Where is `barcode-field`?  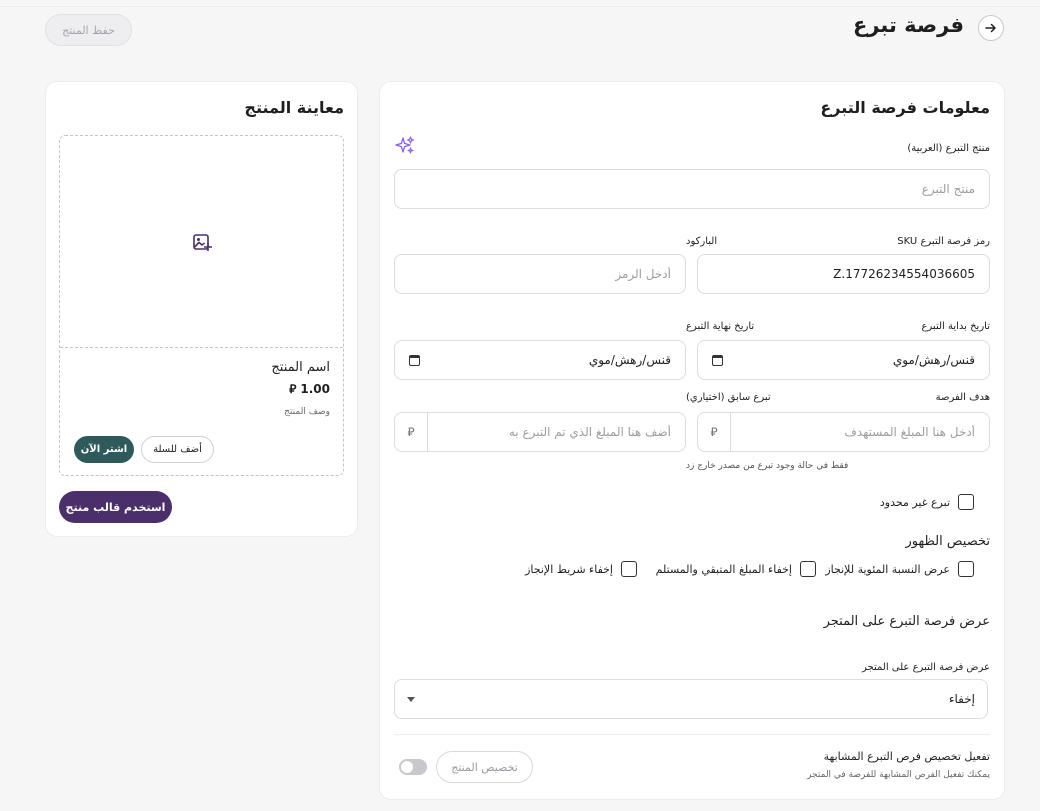 barcode-field is located at coordinates (540, 274).